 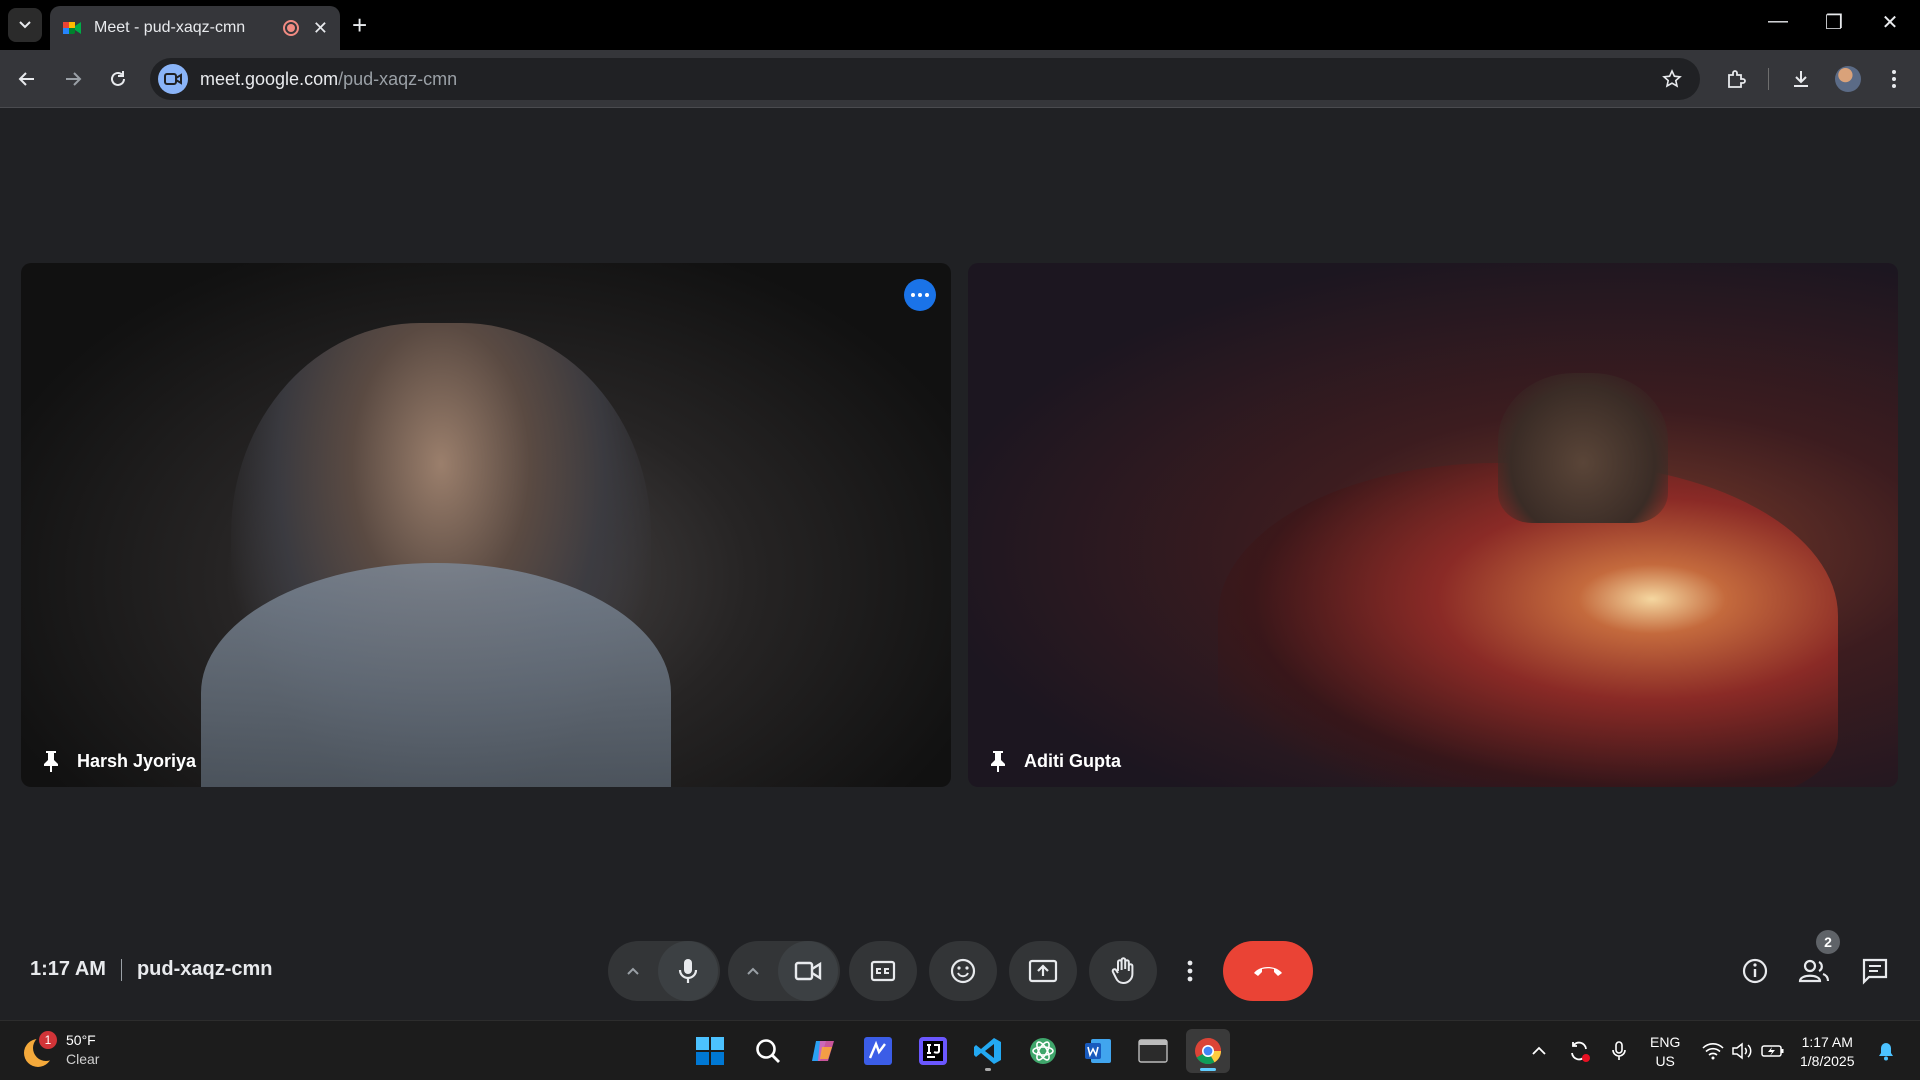 What do you see at coordinates (1672, 79) in the screenshot?
I see `bookmark-star-icon` at bounding box center [1672, 79].